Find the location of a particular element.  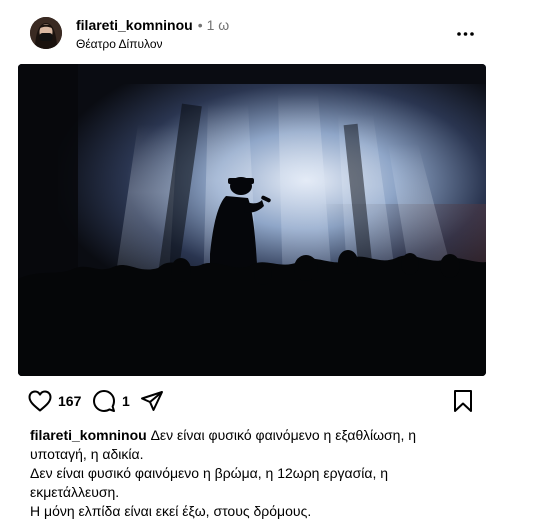

caption-username: filareti_komninou is located at coordinates (88, 435).